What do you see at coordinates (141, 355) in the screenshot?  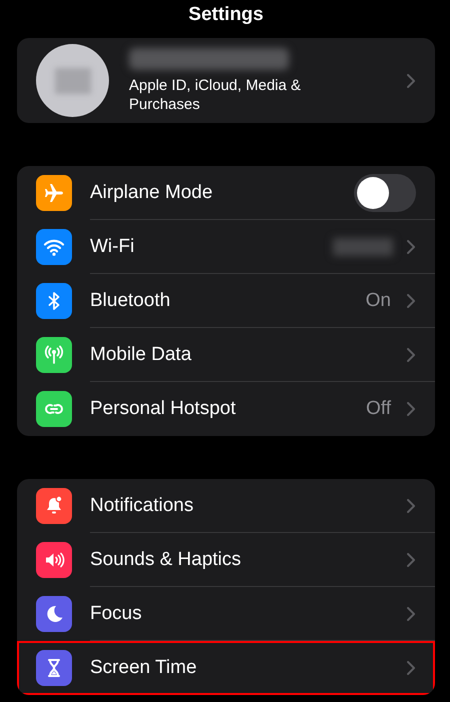 I see `row-label: Mobile Data` at bounding box center [141, 355].